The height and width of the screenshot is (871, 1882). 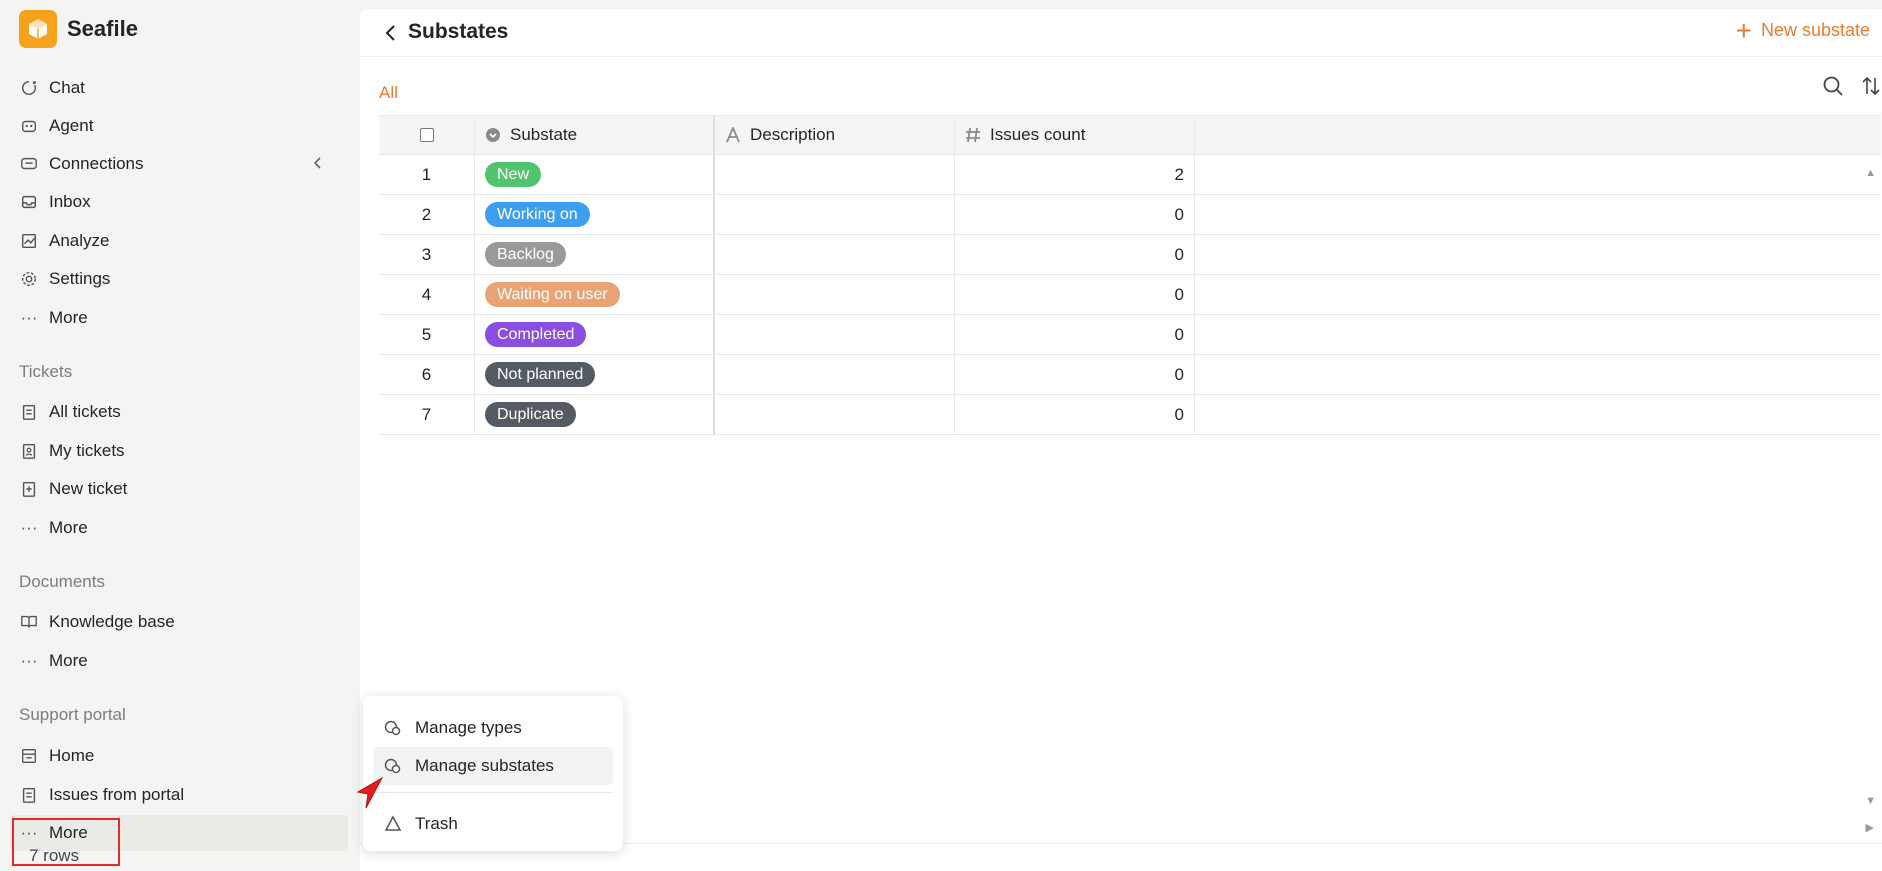 What do you see at coordinates (29, 126) in the screenshot?
I see `robot-icon` at bounding box center [29, 126].